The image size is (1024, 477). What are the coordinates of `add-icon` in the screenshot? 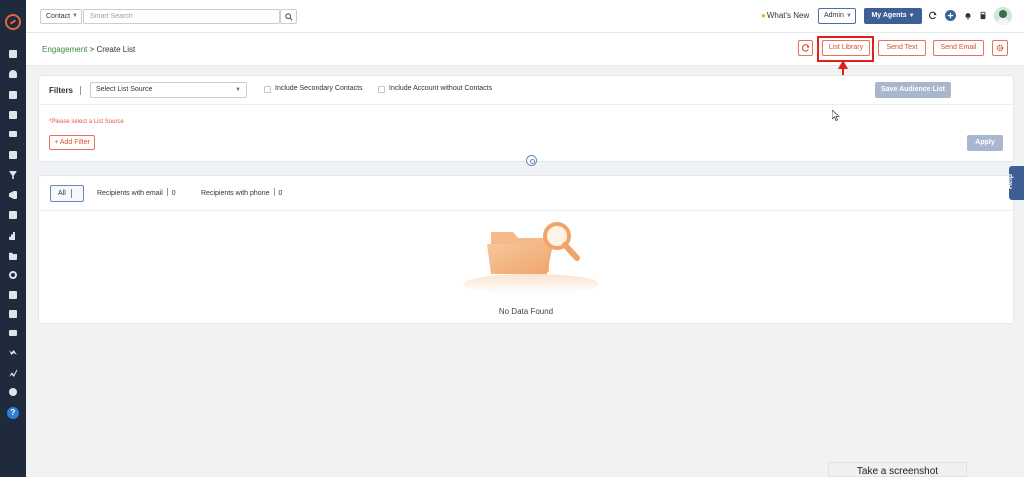 It's located at (950, 15).